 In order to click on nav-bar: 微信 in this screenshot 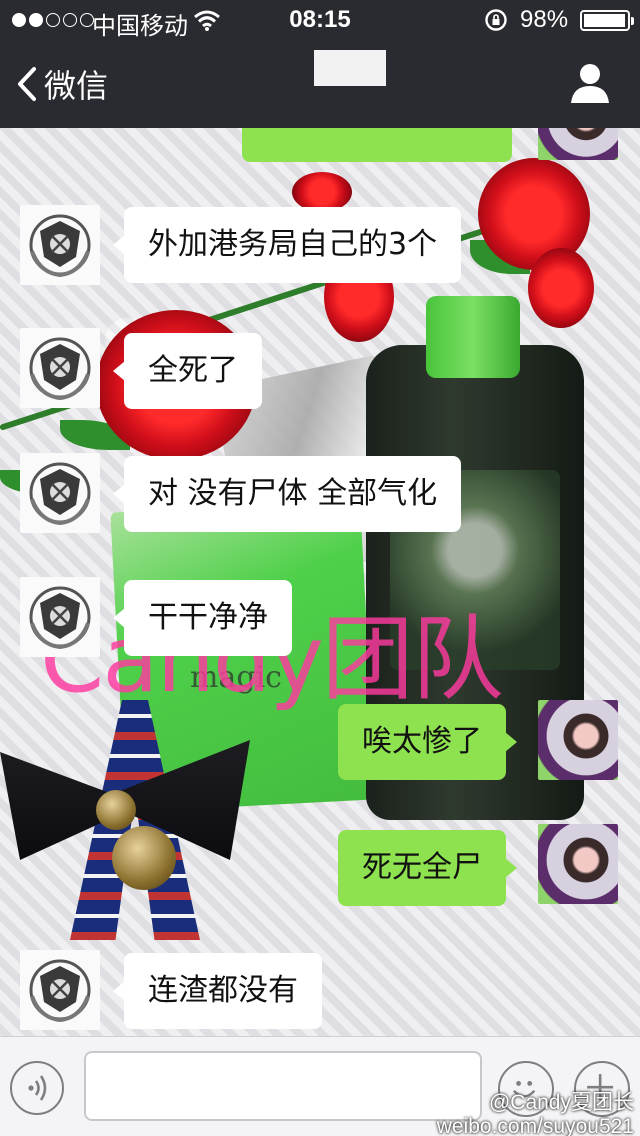, I will do `click(320, 84)`.